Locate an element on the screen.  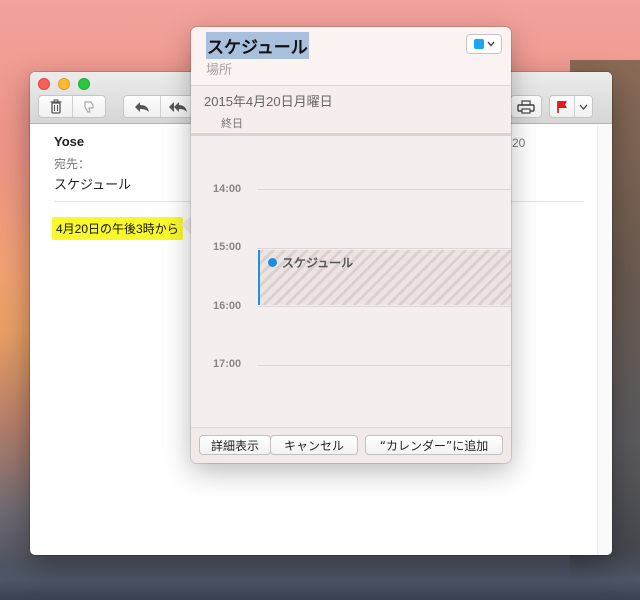
message-subject: スケジュール is located at coordinates (93, 184).